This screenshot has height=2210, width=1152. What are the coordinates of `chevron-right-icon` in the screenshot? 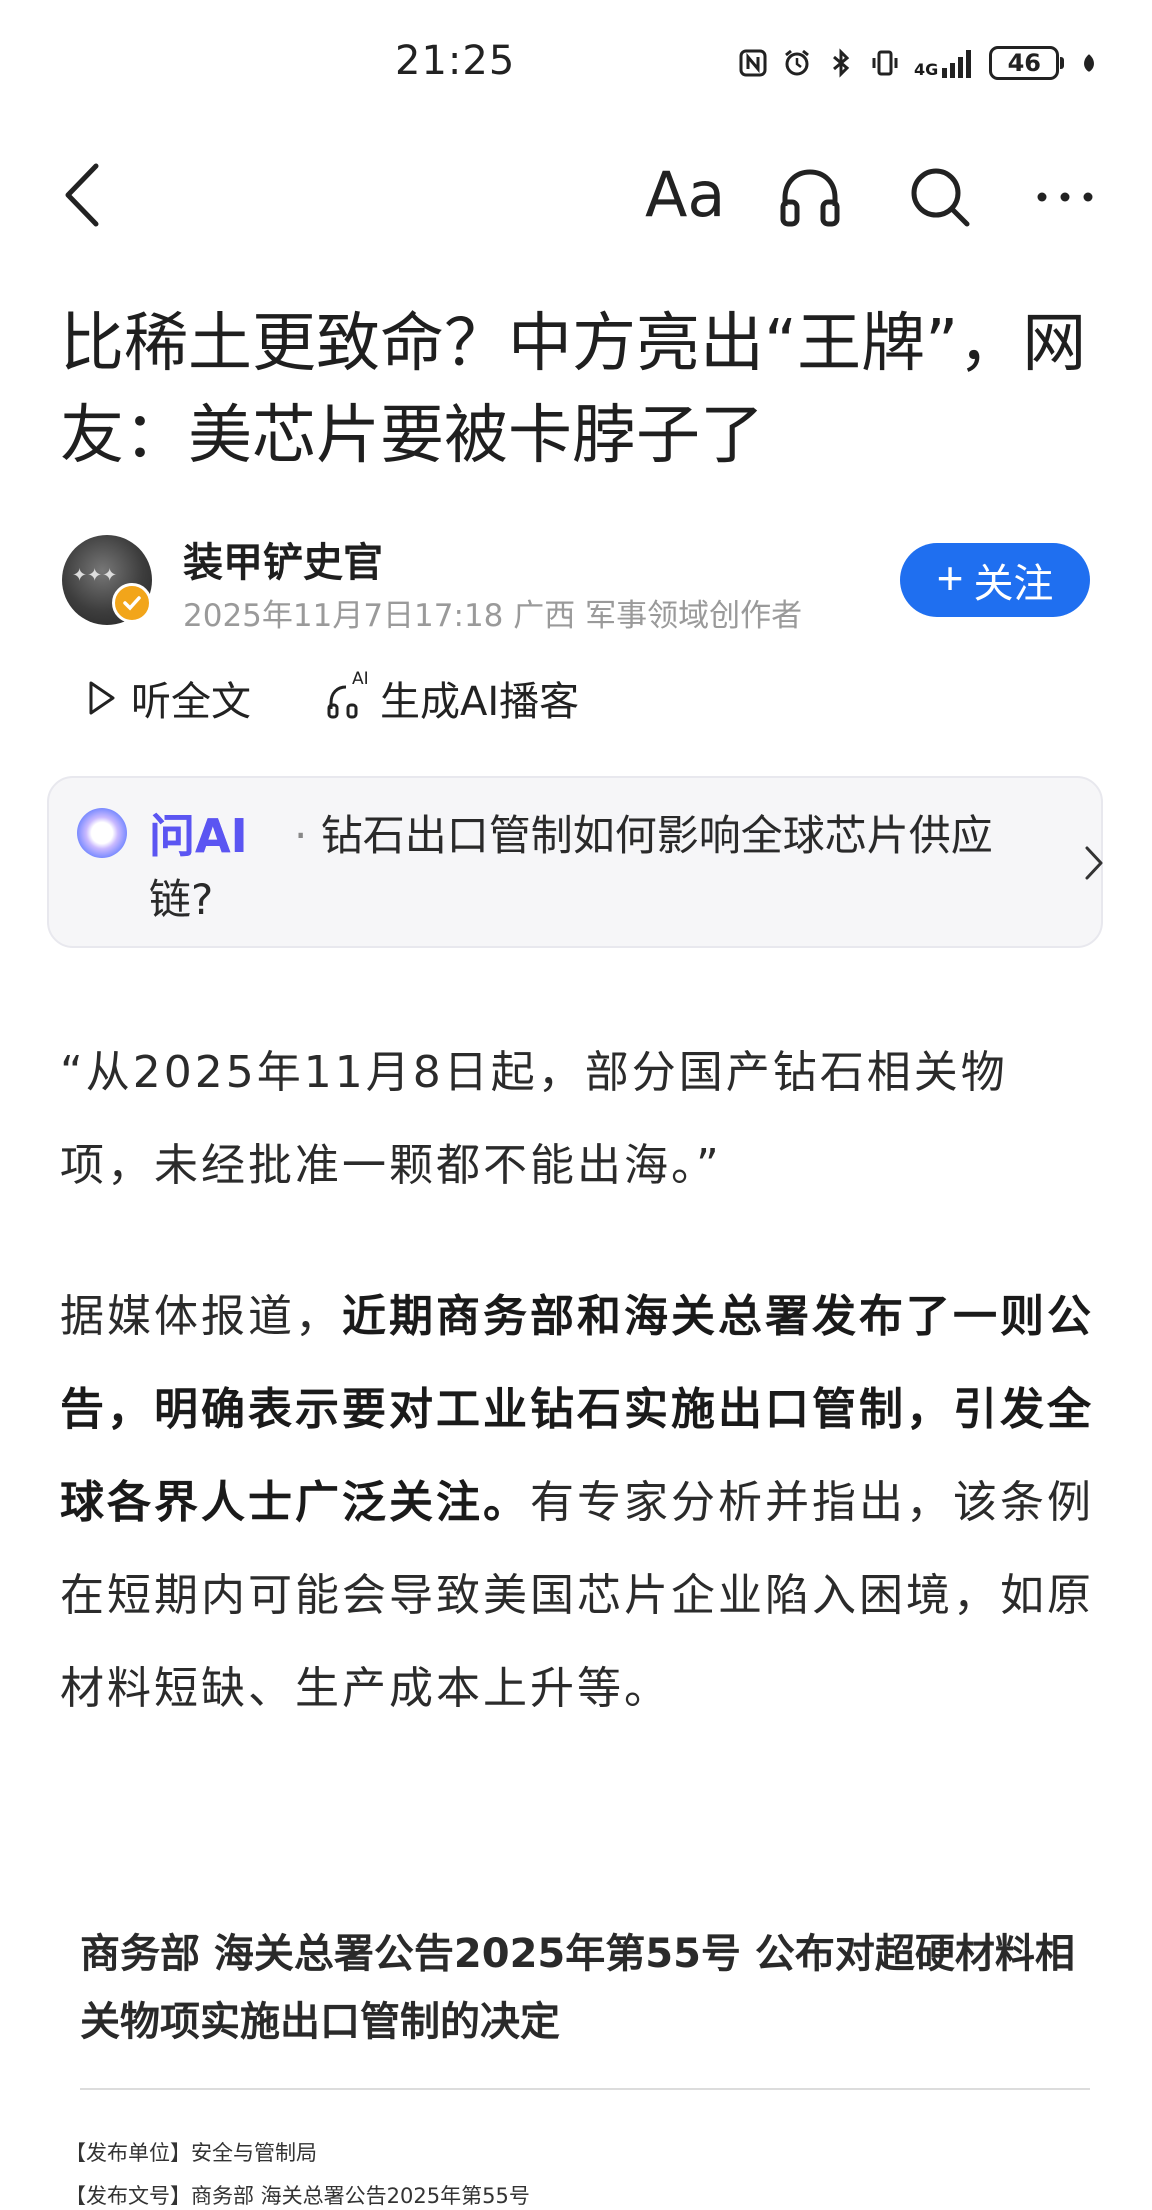 It's located at (1094, 863).